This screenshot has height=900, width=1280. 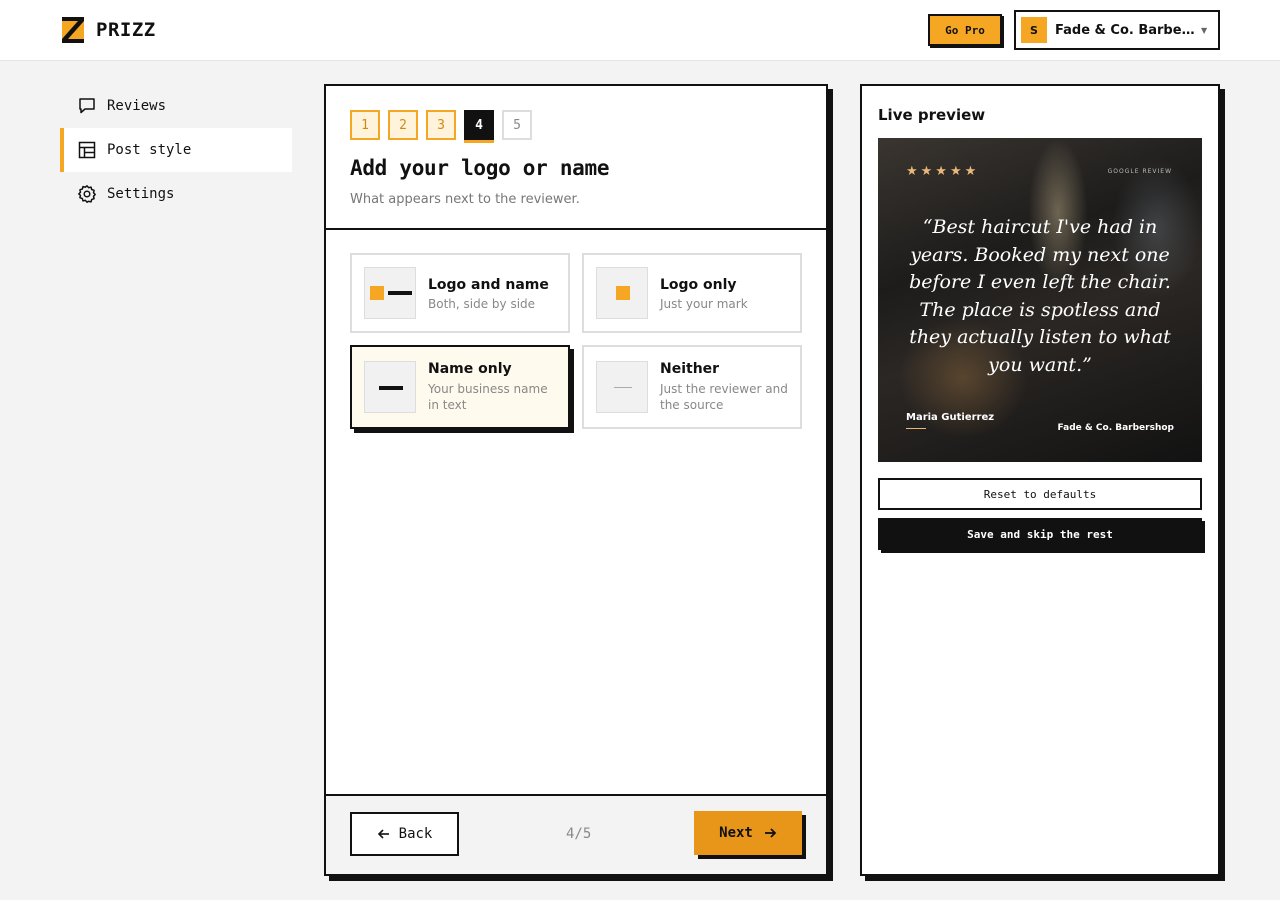 What do you see at coordinates (390, 387) in the screenshot?
I see `name-only-thumbnail` at bounding box center [390, 387].